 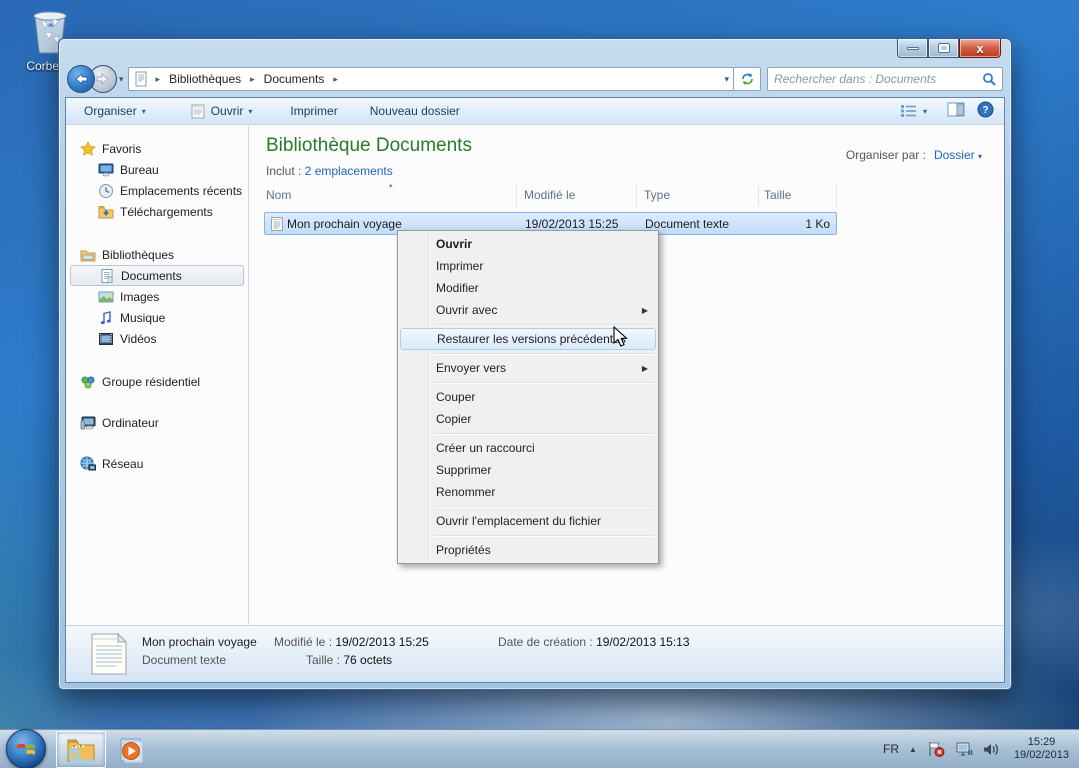 I want to click on column-header-modified: Modifié le, so click(x=549, y=195).